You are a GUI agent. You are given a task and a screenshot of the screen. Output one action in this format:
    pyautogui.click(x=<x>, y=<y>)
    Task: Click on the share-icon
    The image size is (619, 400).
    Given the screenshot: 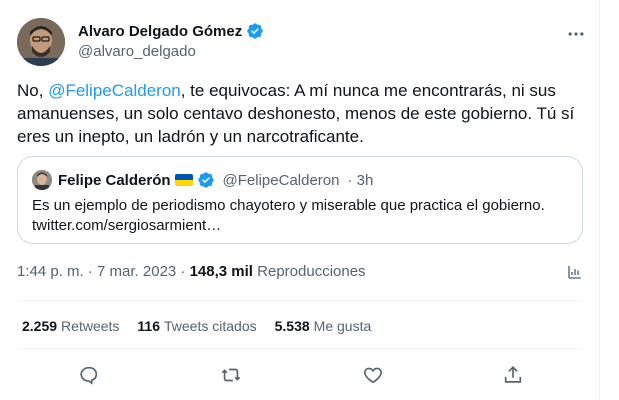 What is the action you would take?
    pyautogui.click(x=513, y=375)
    